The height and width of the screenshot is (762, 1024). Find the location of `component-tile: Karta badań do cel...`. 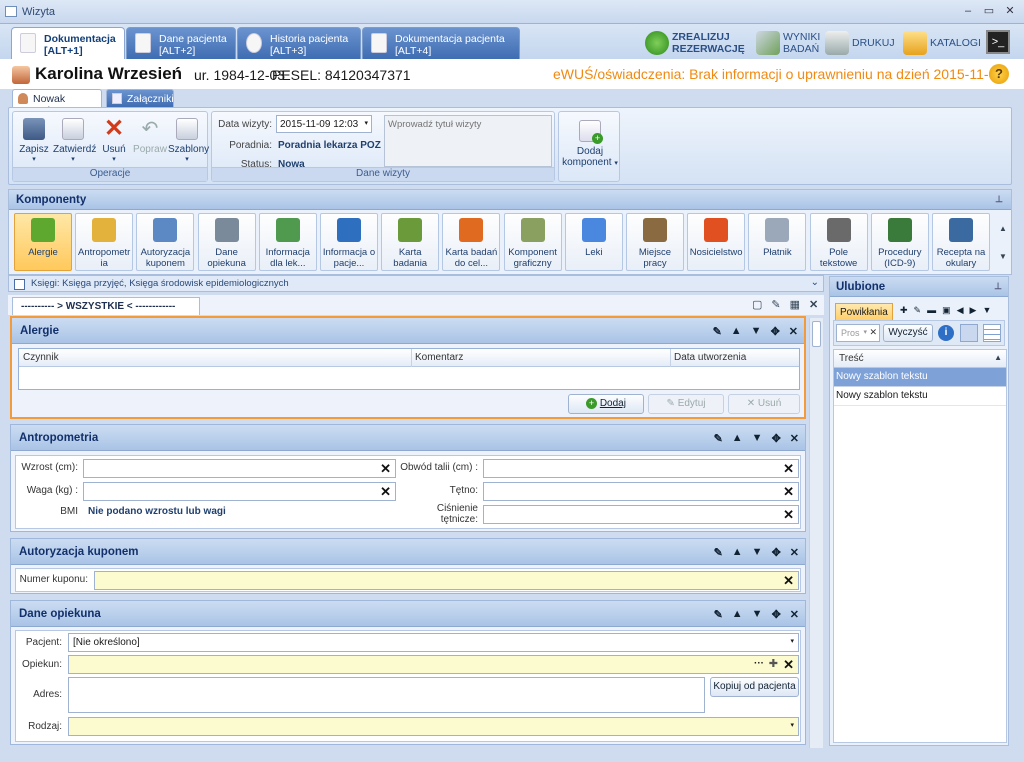

component-tile: Karta badań do cel... is located at coordinates (471, 242).